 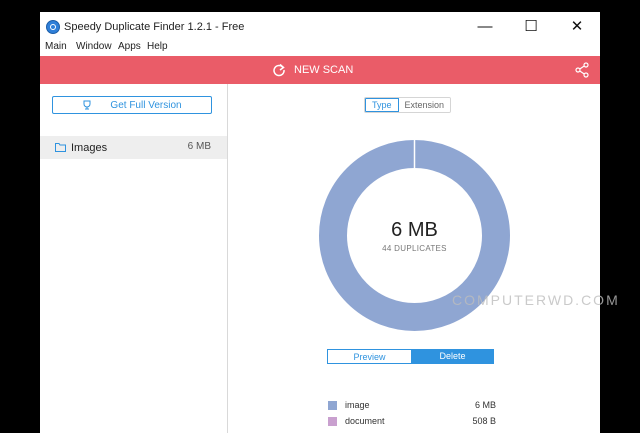 I want to click on view-toggle: Type Extension, so click(x=408, y=105).